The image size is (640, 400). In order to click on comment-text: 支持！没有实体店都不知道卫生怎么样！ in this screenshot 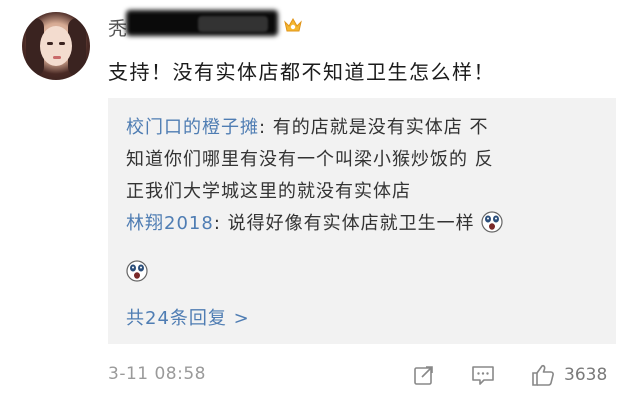, I will do `click(301, 72)`.